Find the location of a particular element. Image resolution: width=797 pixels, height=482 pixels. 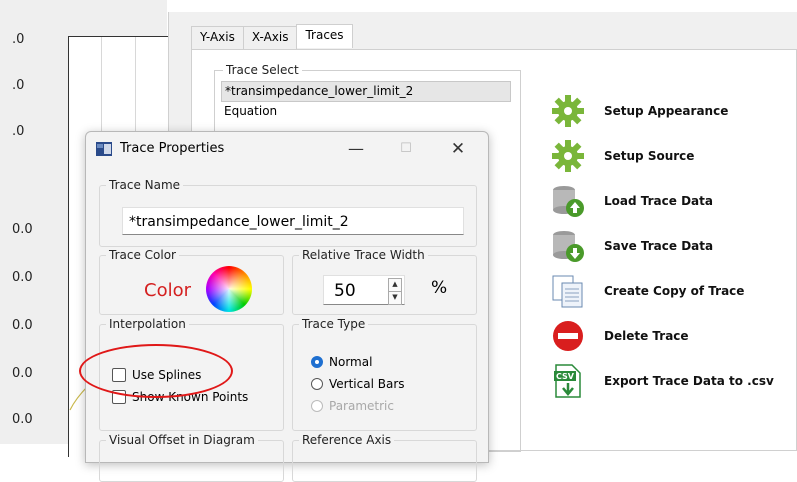

setup-appearance-label: Setup Appearance is located at coordinates (666, 110).